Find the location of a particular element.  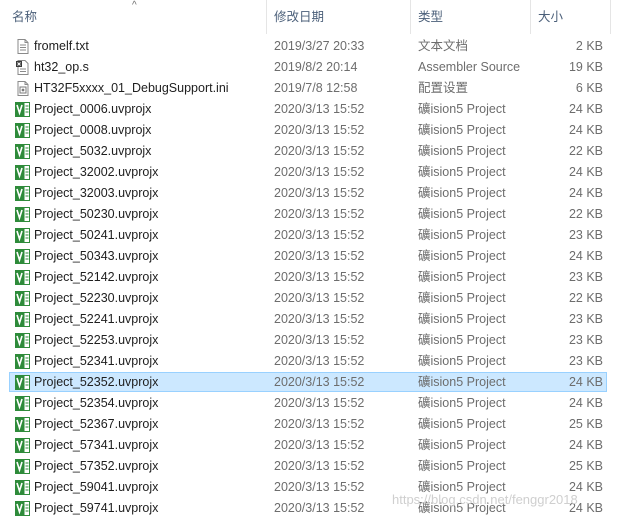

file-size: 2 KB is located at coordinates (589, 46).